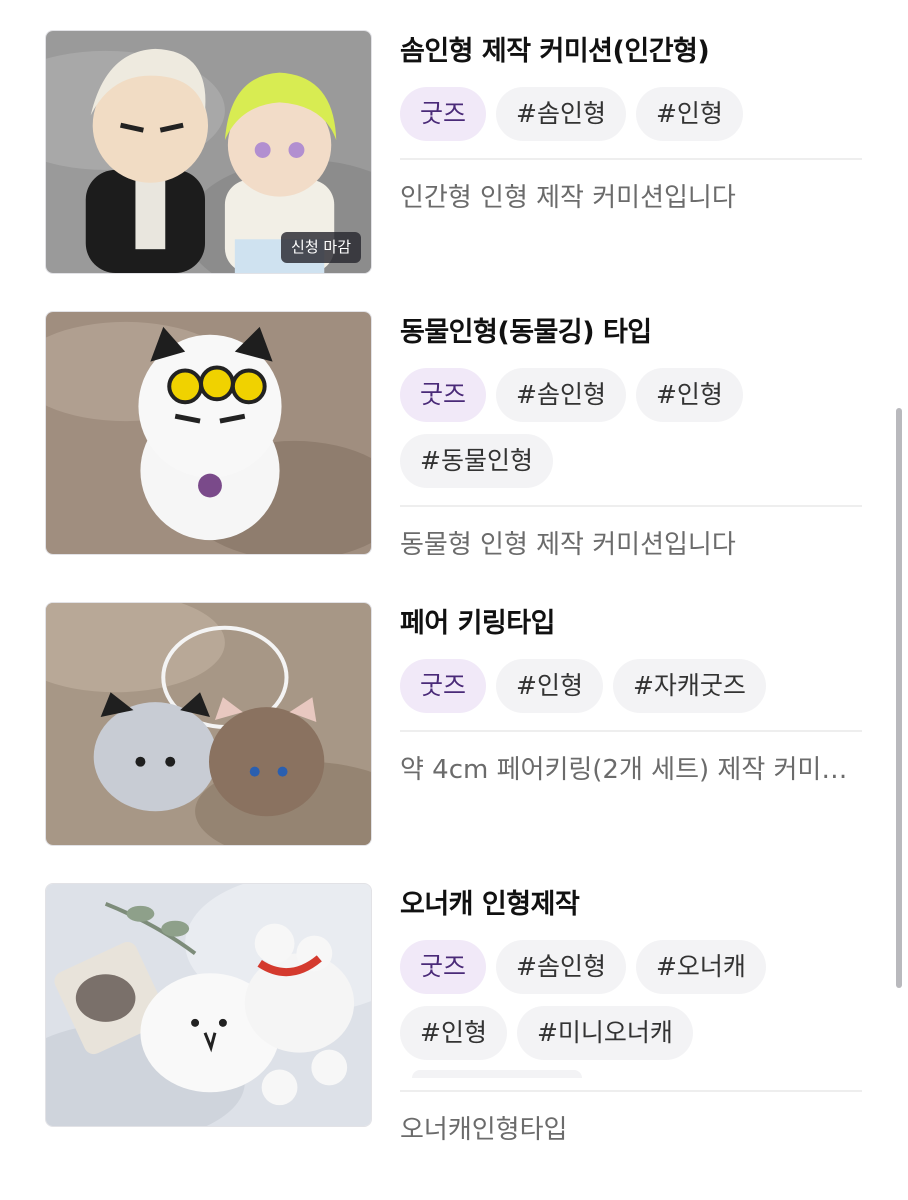  Describe the element at coordinates (568, 198) in the screenshot. I see `card-description: 인간형 인형 제작 커미션입니다` at that location.